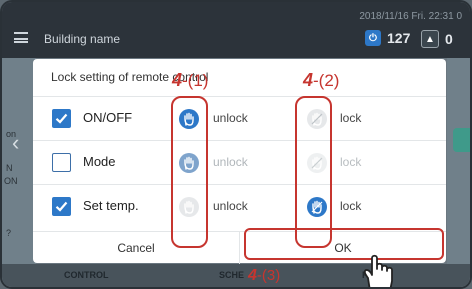 The width and height of the screenshot is (472, 289). Describe the element at coordinates (458, 172) in the screenshot. I see `background-right-panel` at that location.